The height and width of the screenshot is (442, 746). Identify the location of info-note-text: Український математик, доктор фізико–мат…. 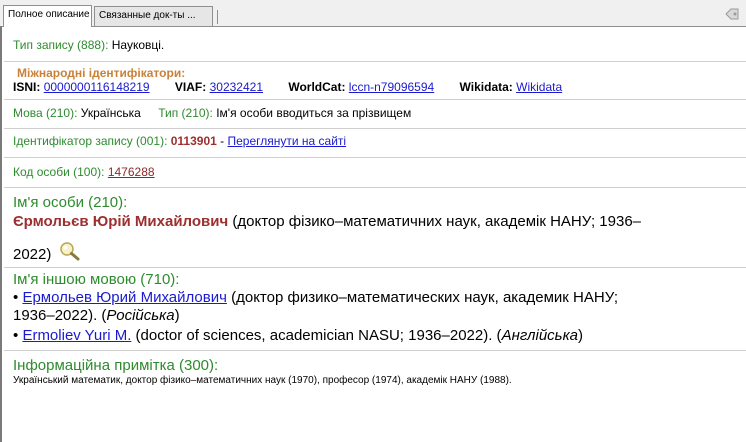
(262, 380).